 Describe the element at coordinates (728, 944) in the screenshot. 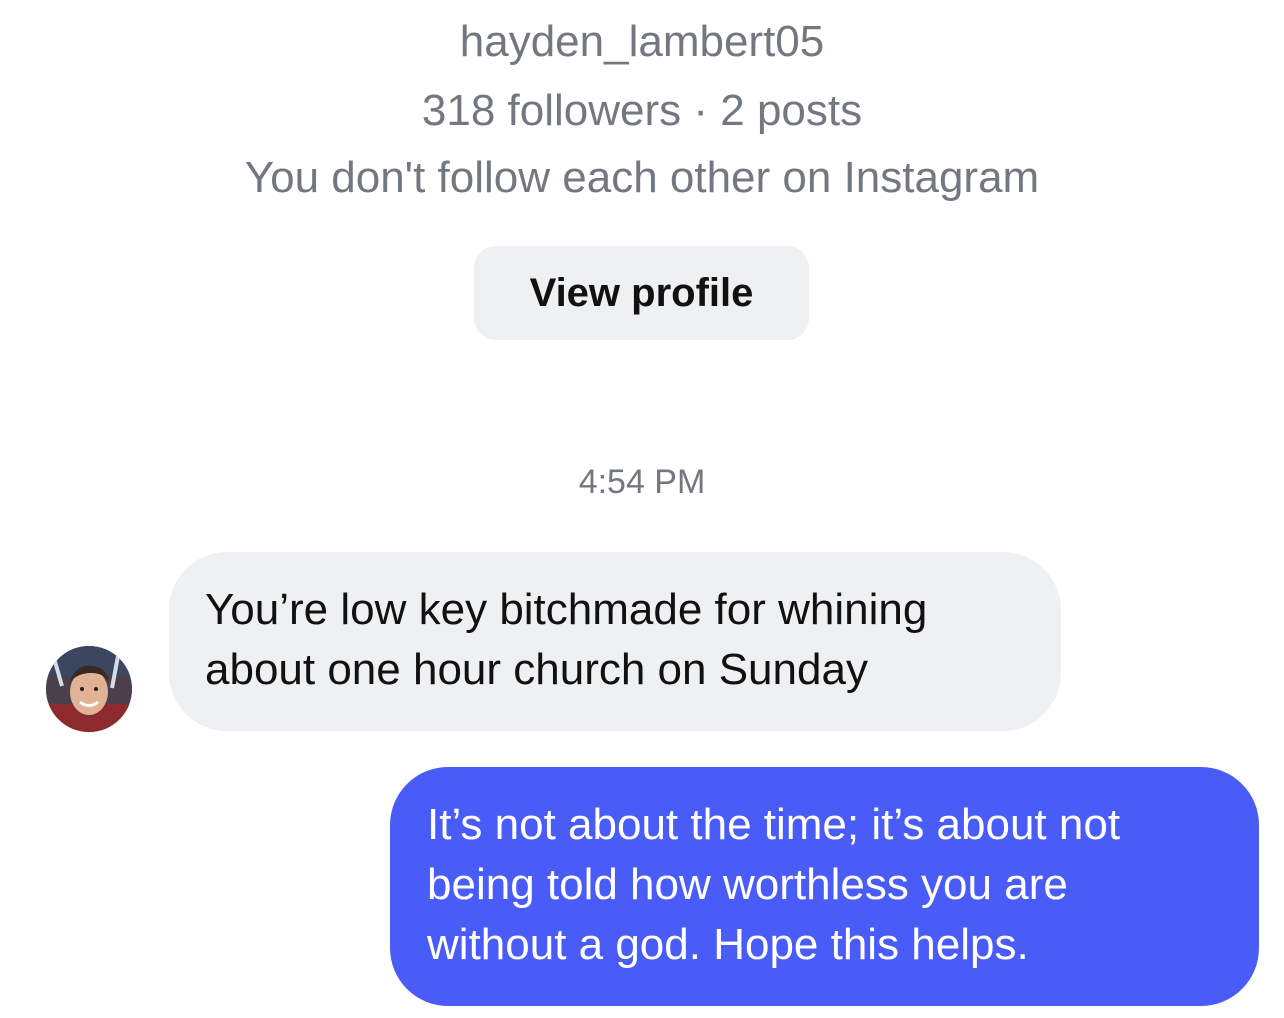

I see `message-text-line: without a god. Hope this helps.` at that location.